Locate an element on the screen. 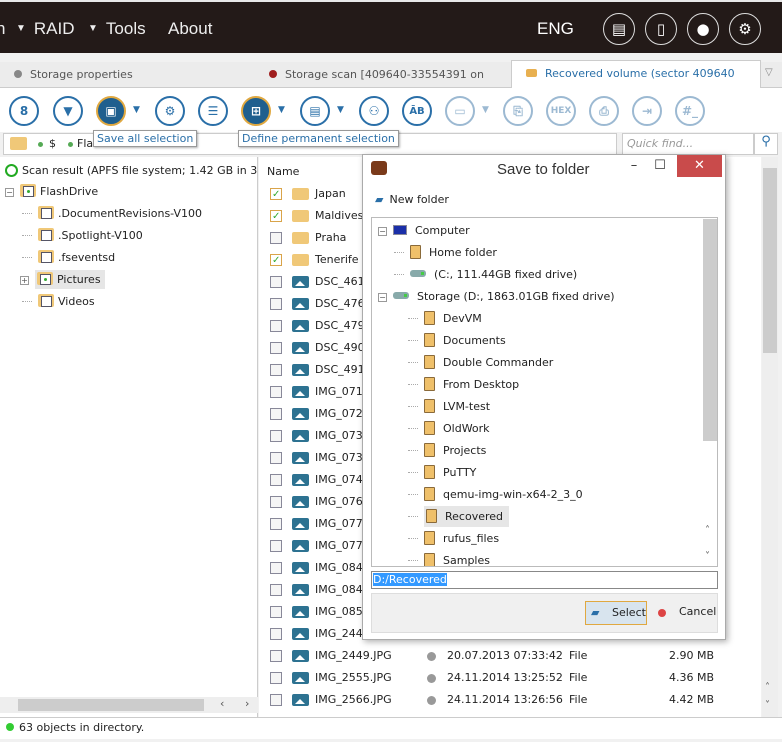  dialog-tree-item: (C:, 111.44GB fixed drive) is located at coordinates (485, 275).